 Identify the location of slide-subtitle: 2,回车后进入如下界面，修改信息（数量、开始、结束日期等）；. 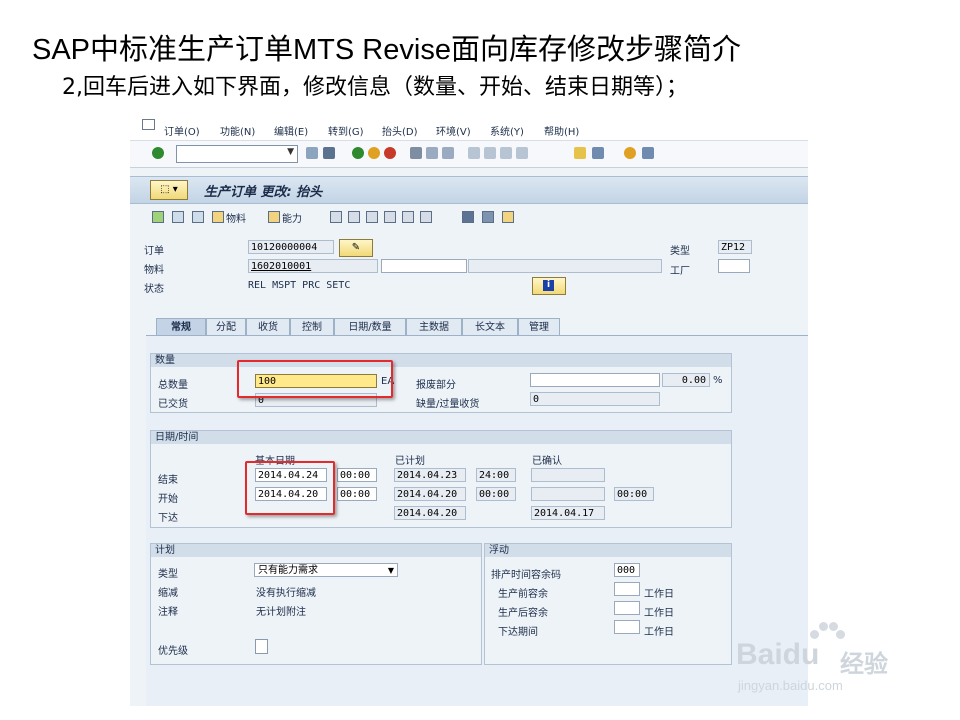
(375, 87).